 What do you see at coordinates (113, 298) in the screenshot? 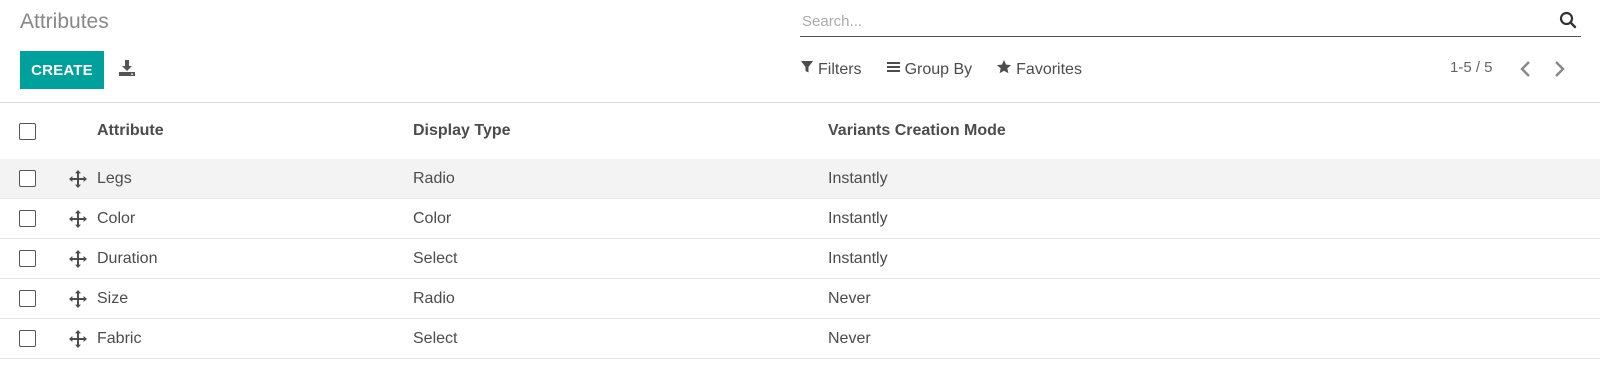
I see `cell-attribute: Size` at bounding box center [113, 298].